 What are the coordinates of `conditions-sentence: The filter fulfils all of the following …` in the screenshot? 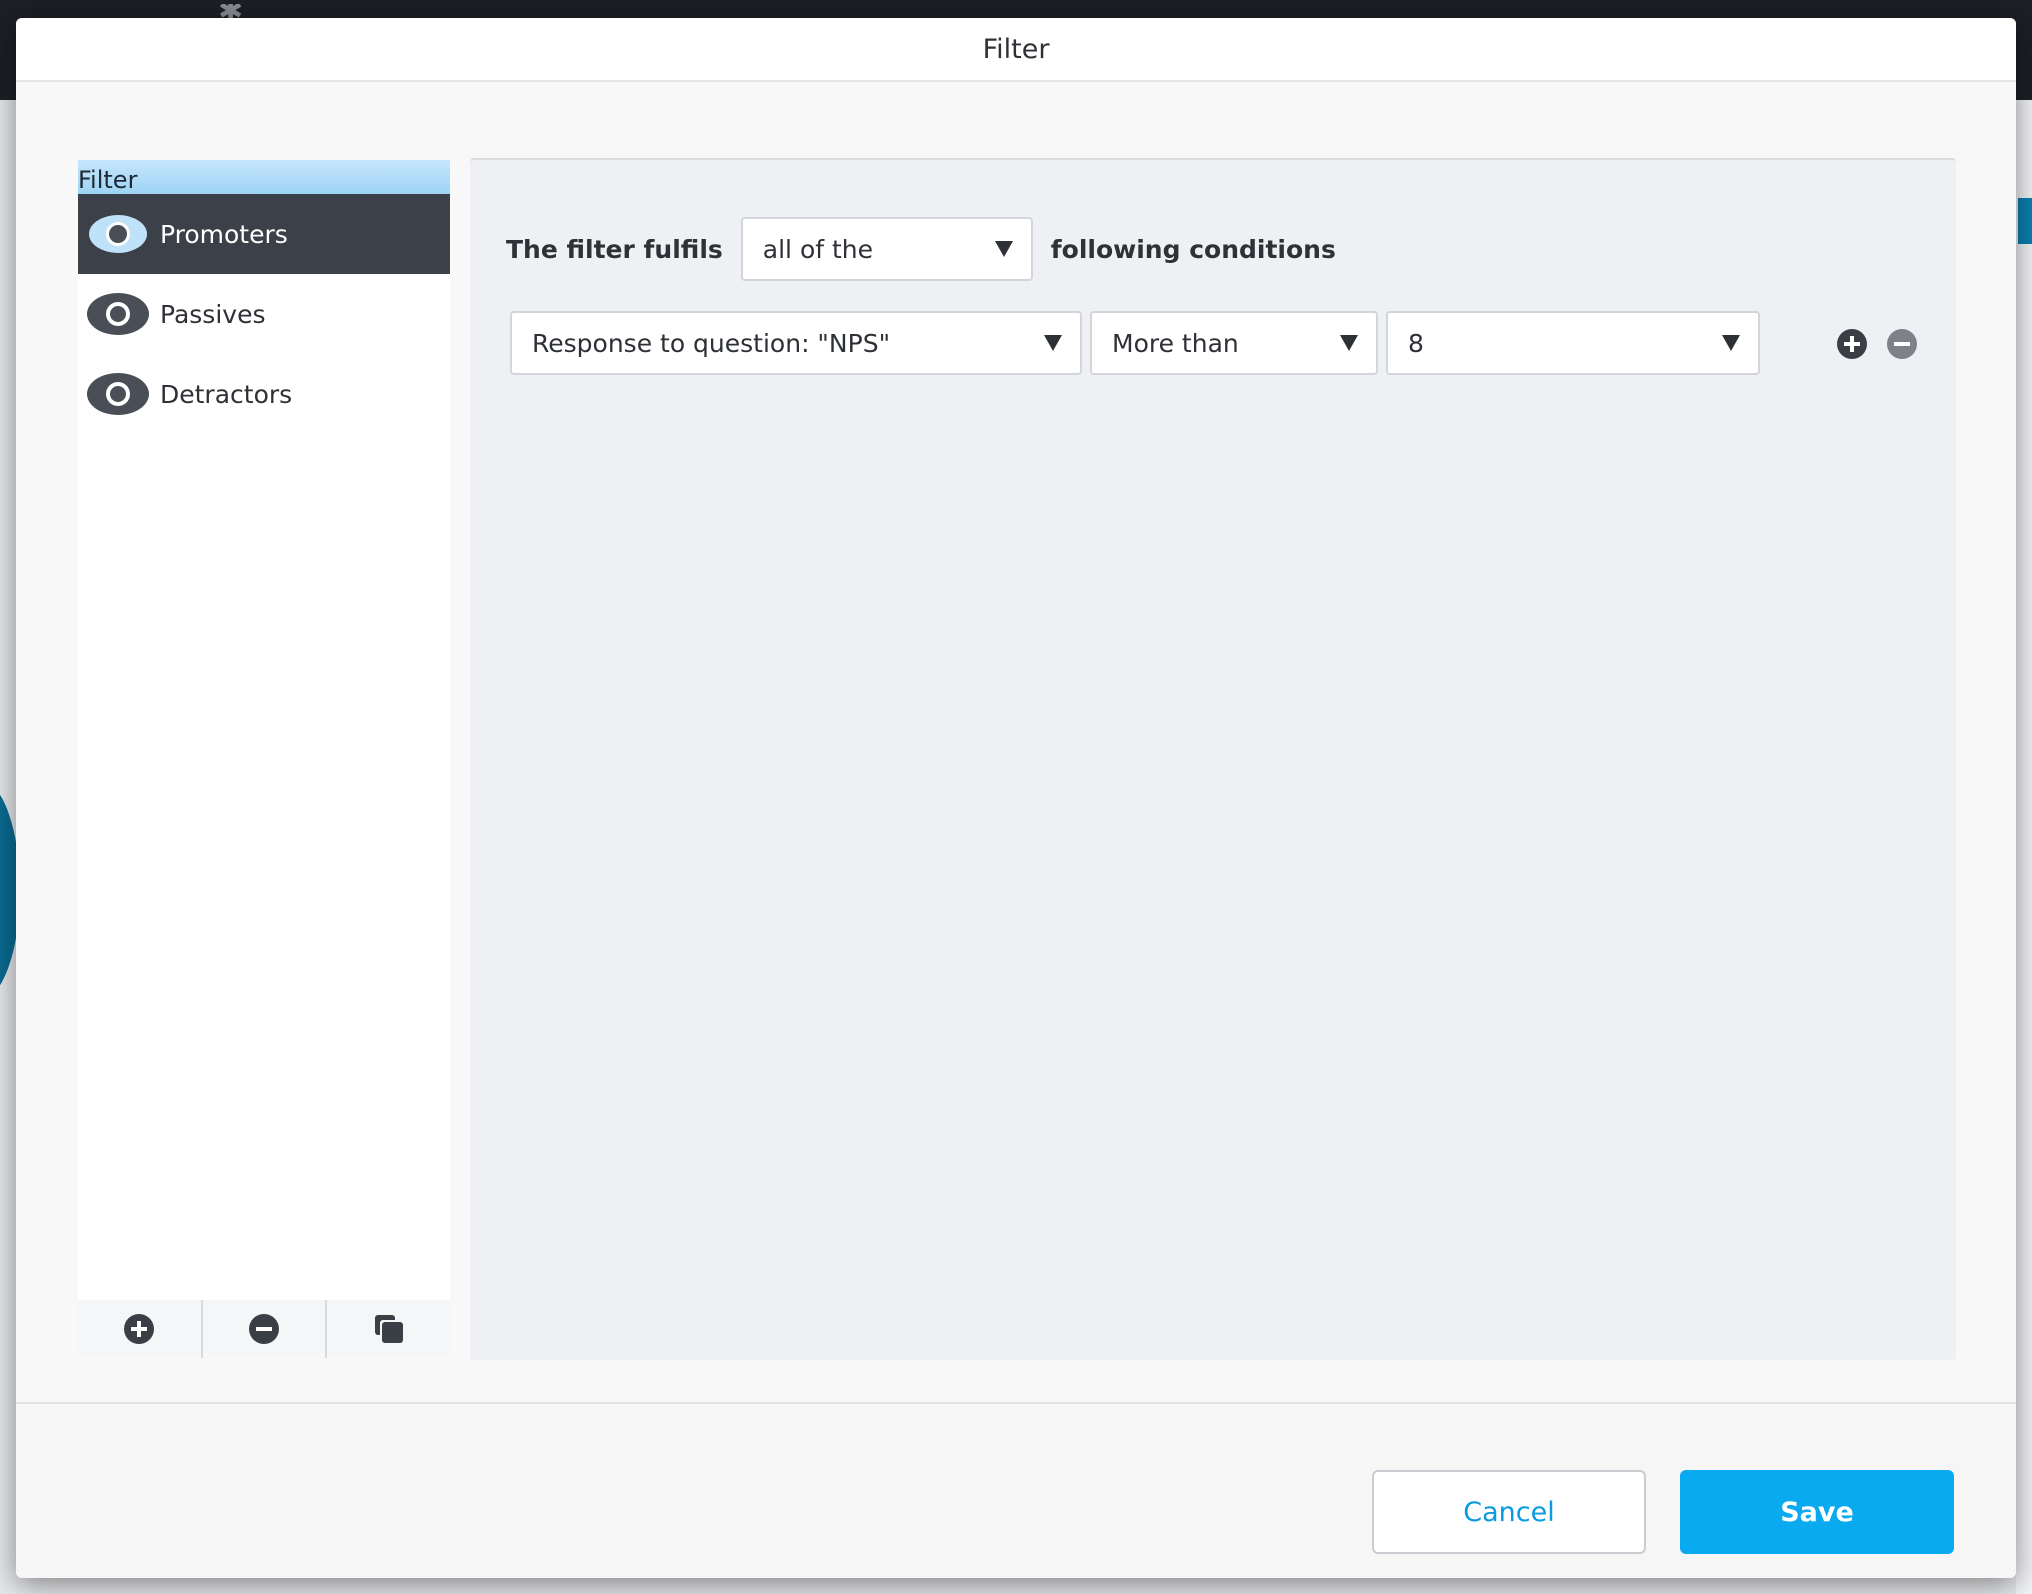 It's located at (921, 249).